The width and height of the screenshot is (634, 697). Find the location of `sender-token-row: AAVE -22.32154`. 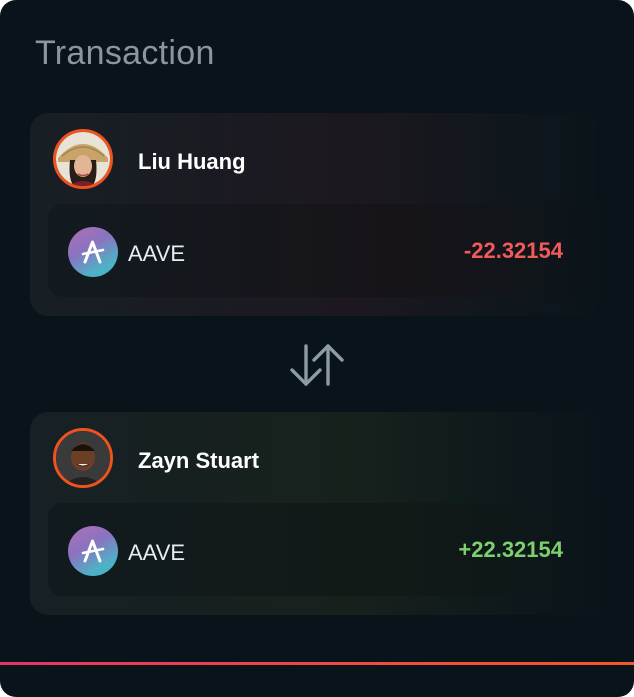

sender-token-row: AAVE -22.32154 is located at coordinates (331, 250).